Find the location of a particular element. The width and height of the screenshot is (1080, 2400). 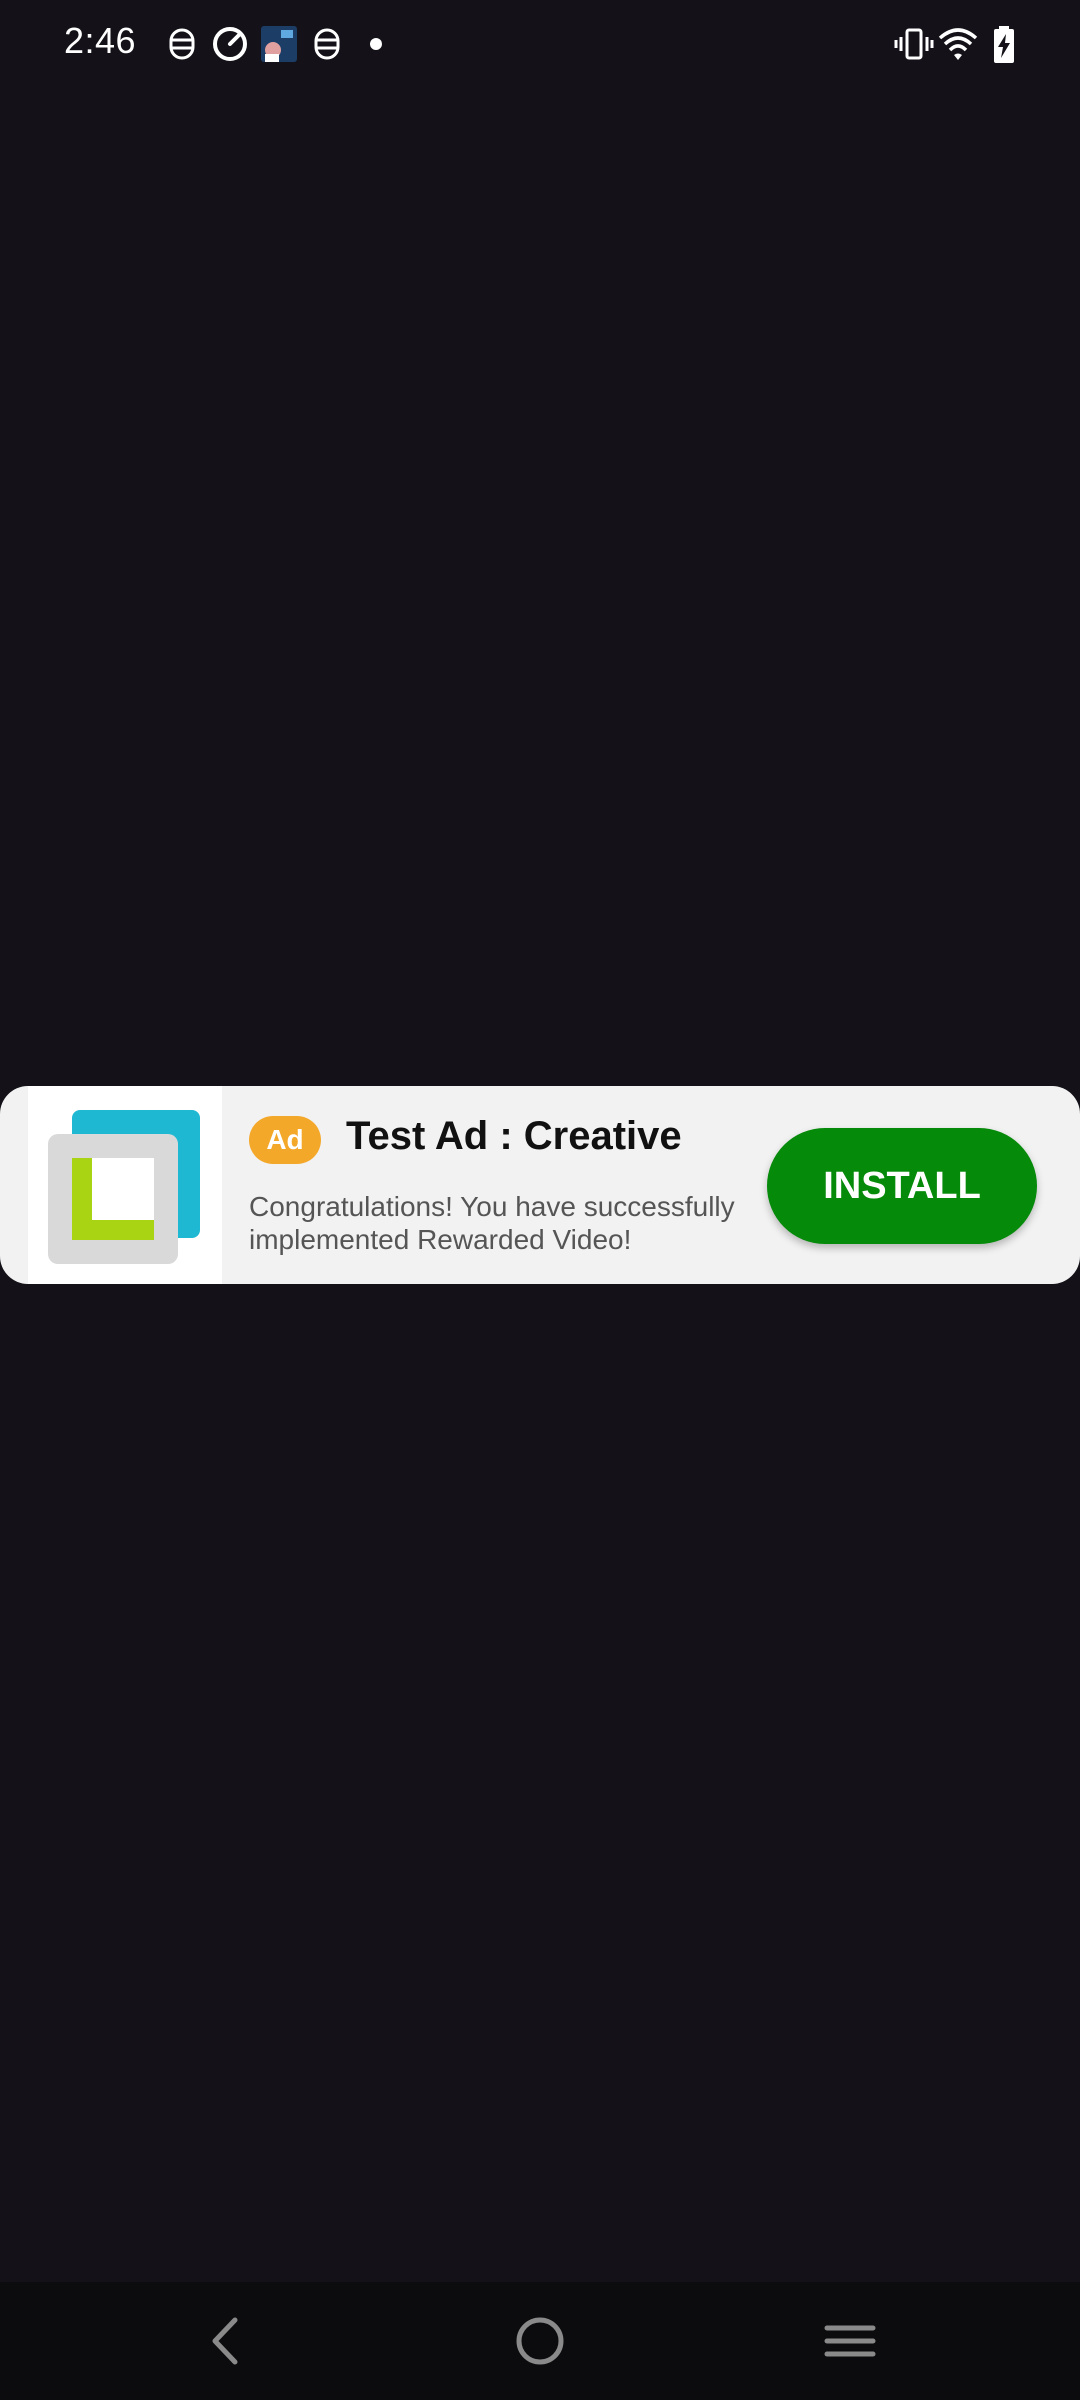

status-bar: 2:46 is located at coordinates (540, 44).